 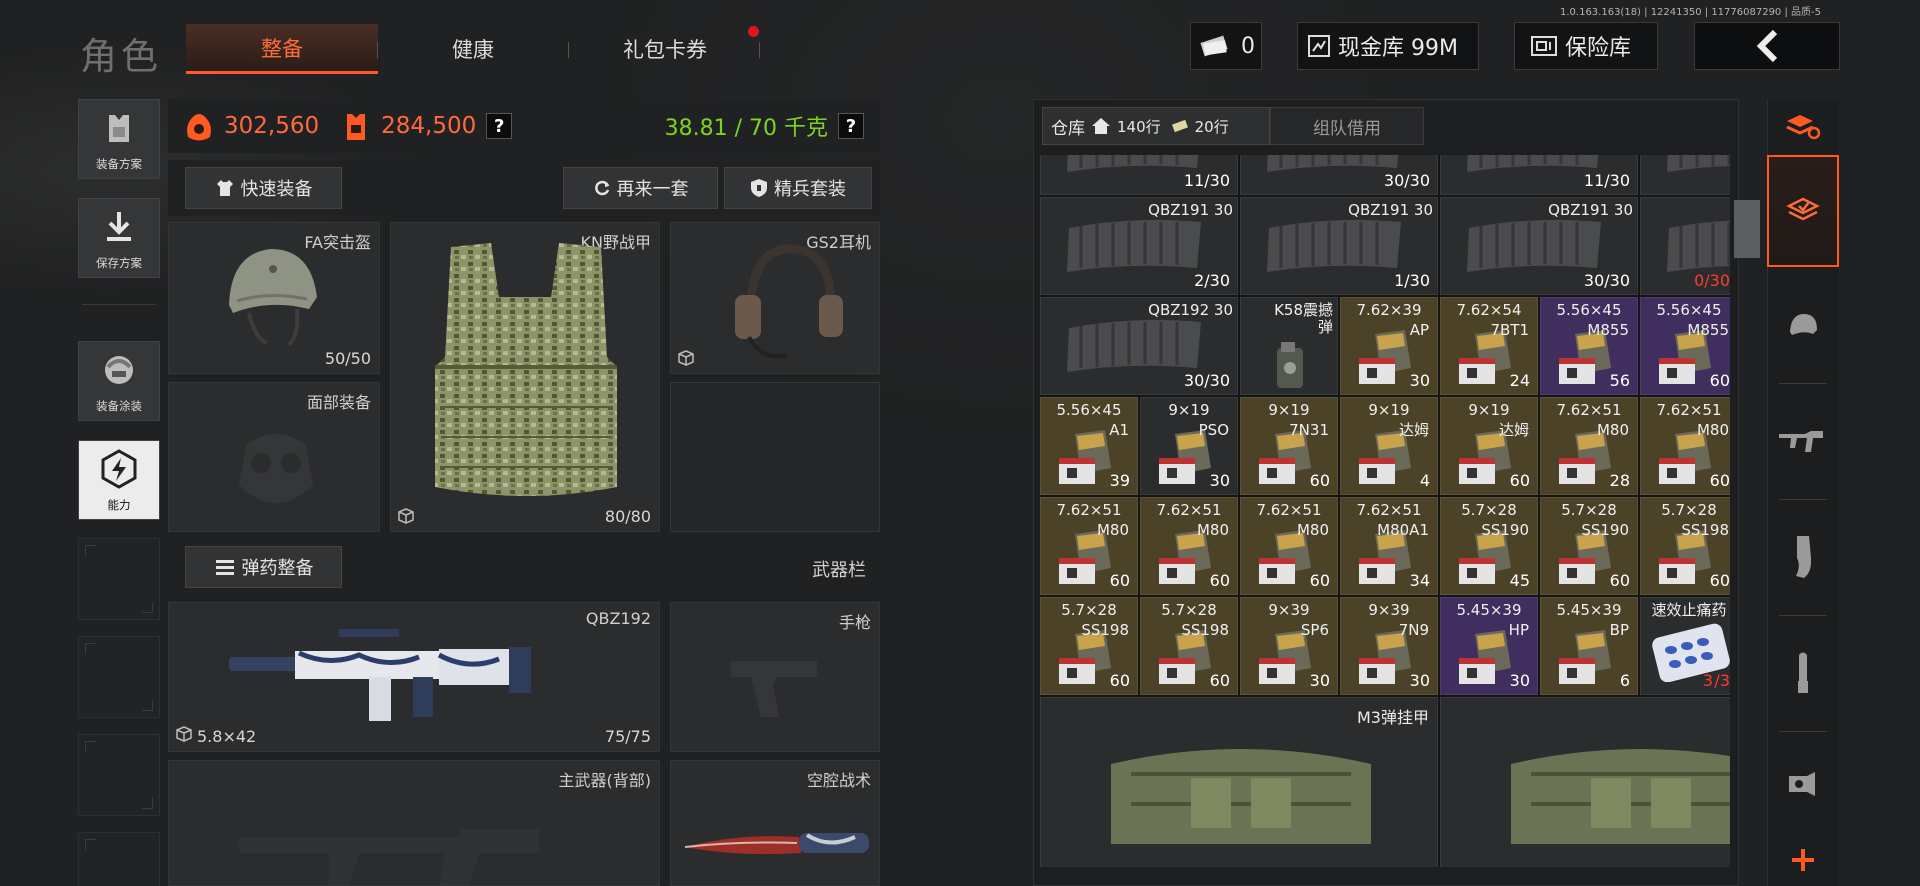 What do you see at coordinates (1213, 430) in the screenshot?
I see `ammo-type: PSO` at bounding box center [1213, 430].